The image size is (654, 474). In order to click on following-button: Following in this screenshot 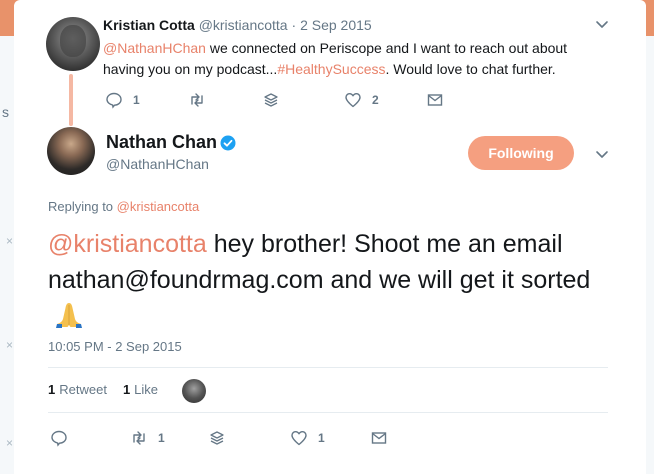, I will do `click(521, 153)`.